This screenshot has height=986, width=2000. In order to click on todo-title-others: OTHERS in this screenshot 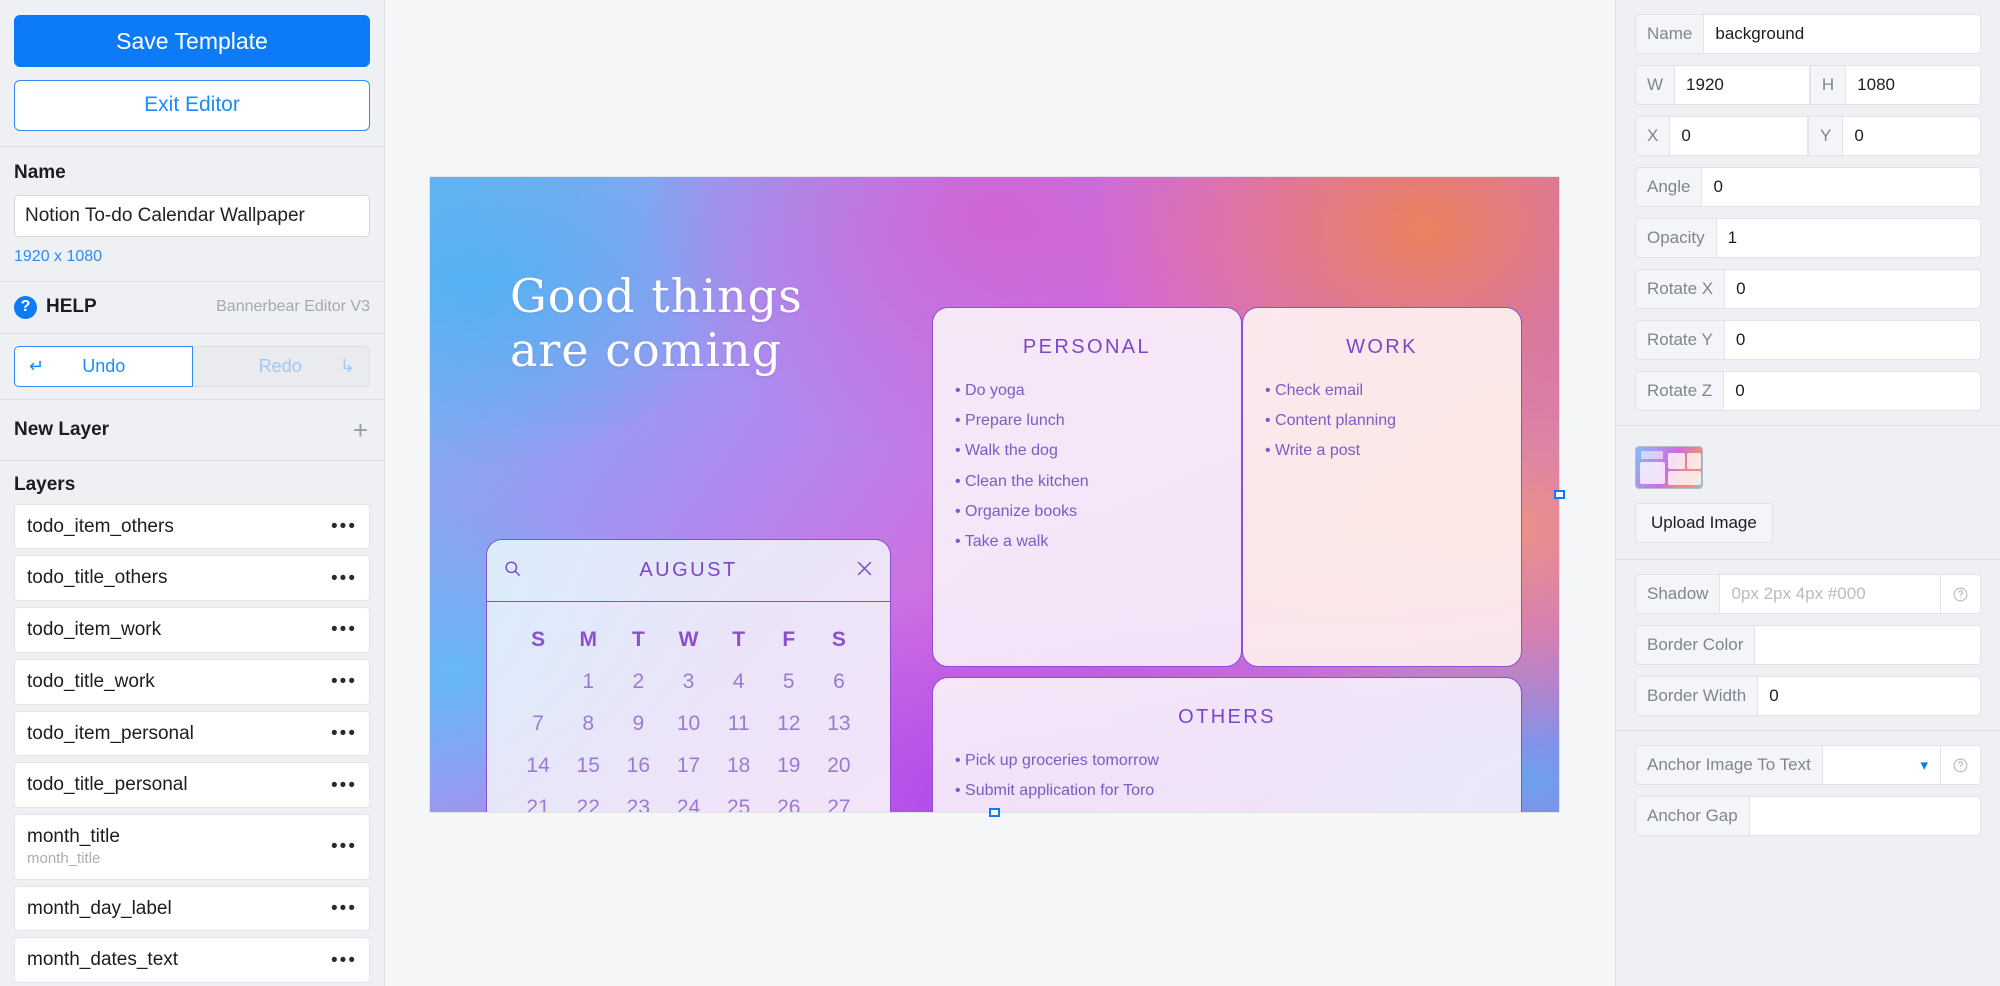, I will do `click(1227, 717)`.